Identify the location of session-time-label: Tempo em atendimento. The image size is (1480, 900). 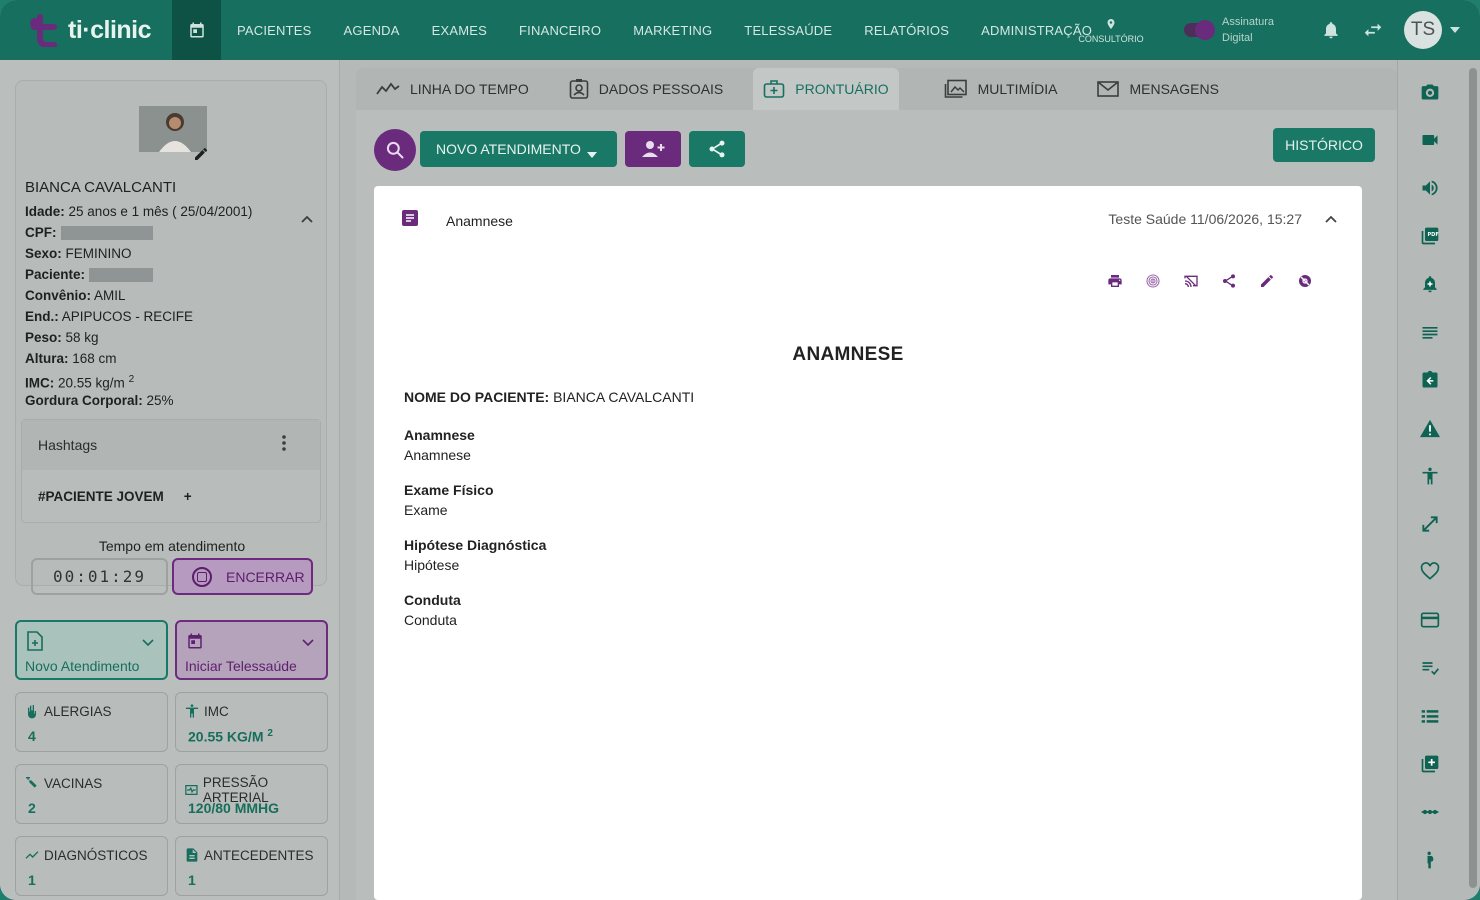
(172, 546).